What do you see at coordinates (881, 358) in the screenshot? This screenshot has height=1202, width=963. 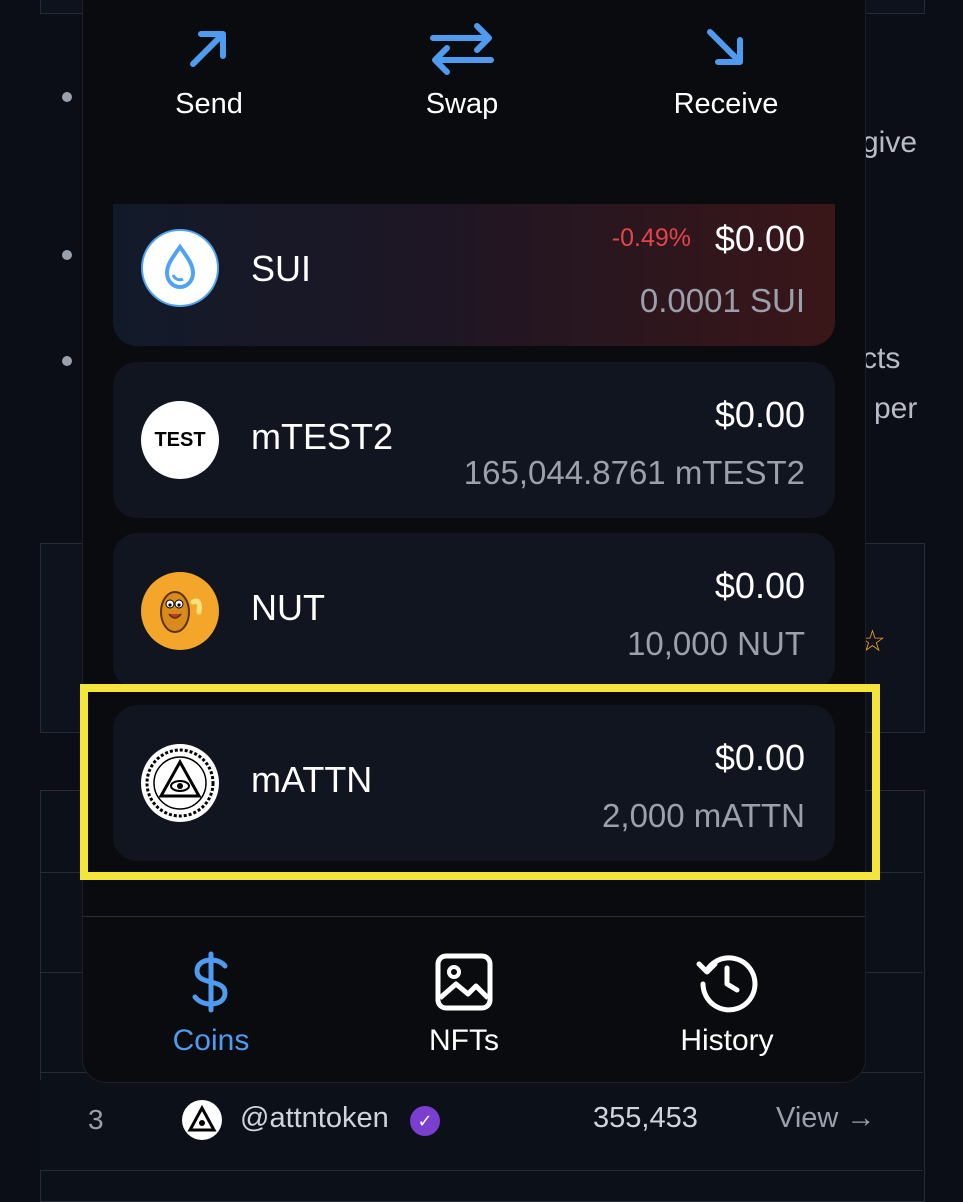 I see `background-text-cts: cts` at bounding box center [881, 358].